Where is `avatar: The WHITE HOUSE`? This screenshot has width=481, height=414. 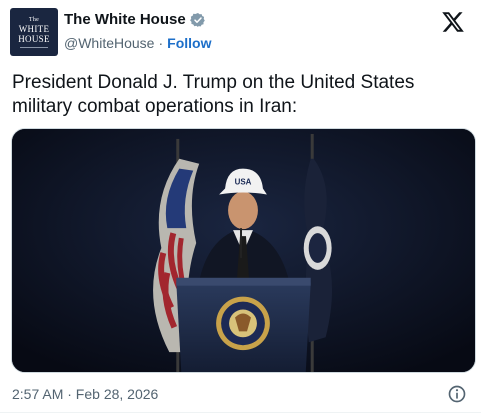
avatar: The WHITE HOUSE is located at coordinates (34, 32).